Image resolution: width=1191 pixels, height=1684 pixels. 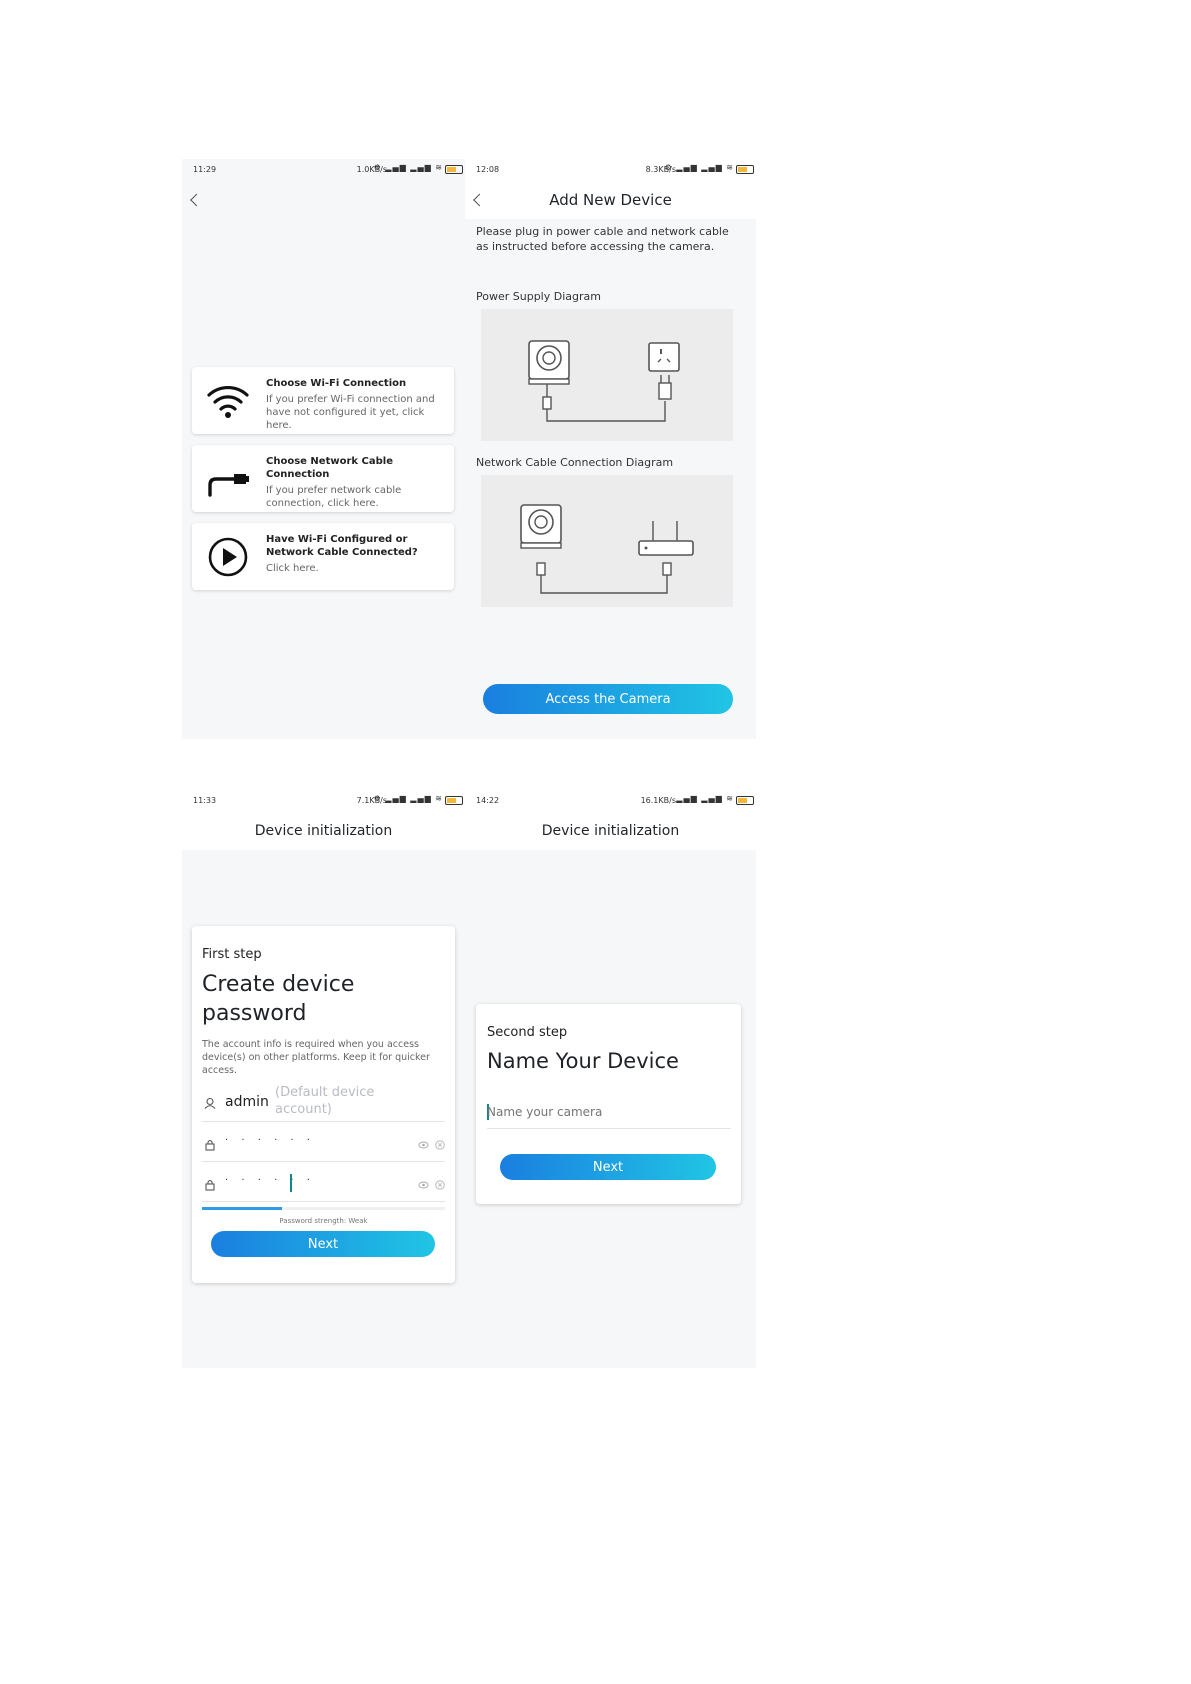 What do you see at coordinates (228, 401) in the screenshot?
I see `wifi-icon` at bounding box center [228, 401].